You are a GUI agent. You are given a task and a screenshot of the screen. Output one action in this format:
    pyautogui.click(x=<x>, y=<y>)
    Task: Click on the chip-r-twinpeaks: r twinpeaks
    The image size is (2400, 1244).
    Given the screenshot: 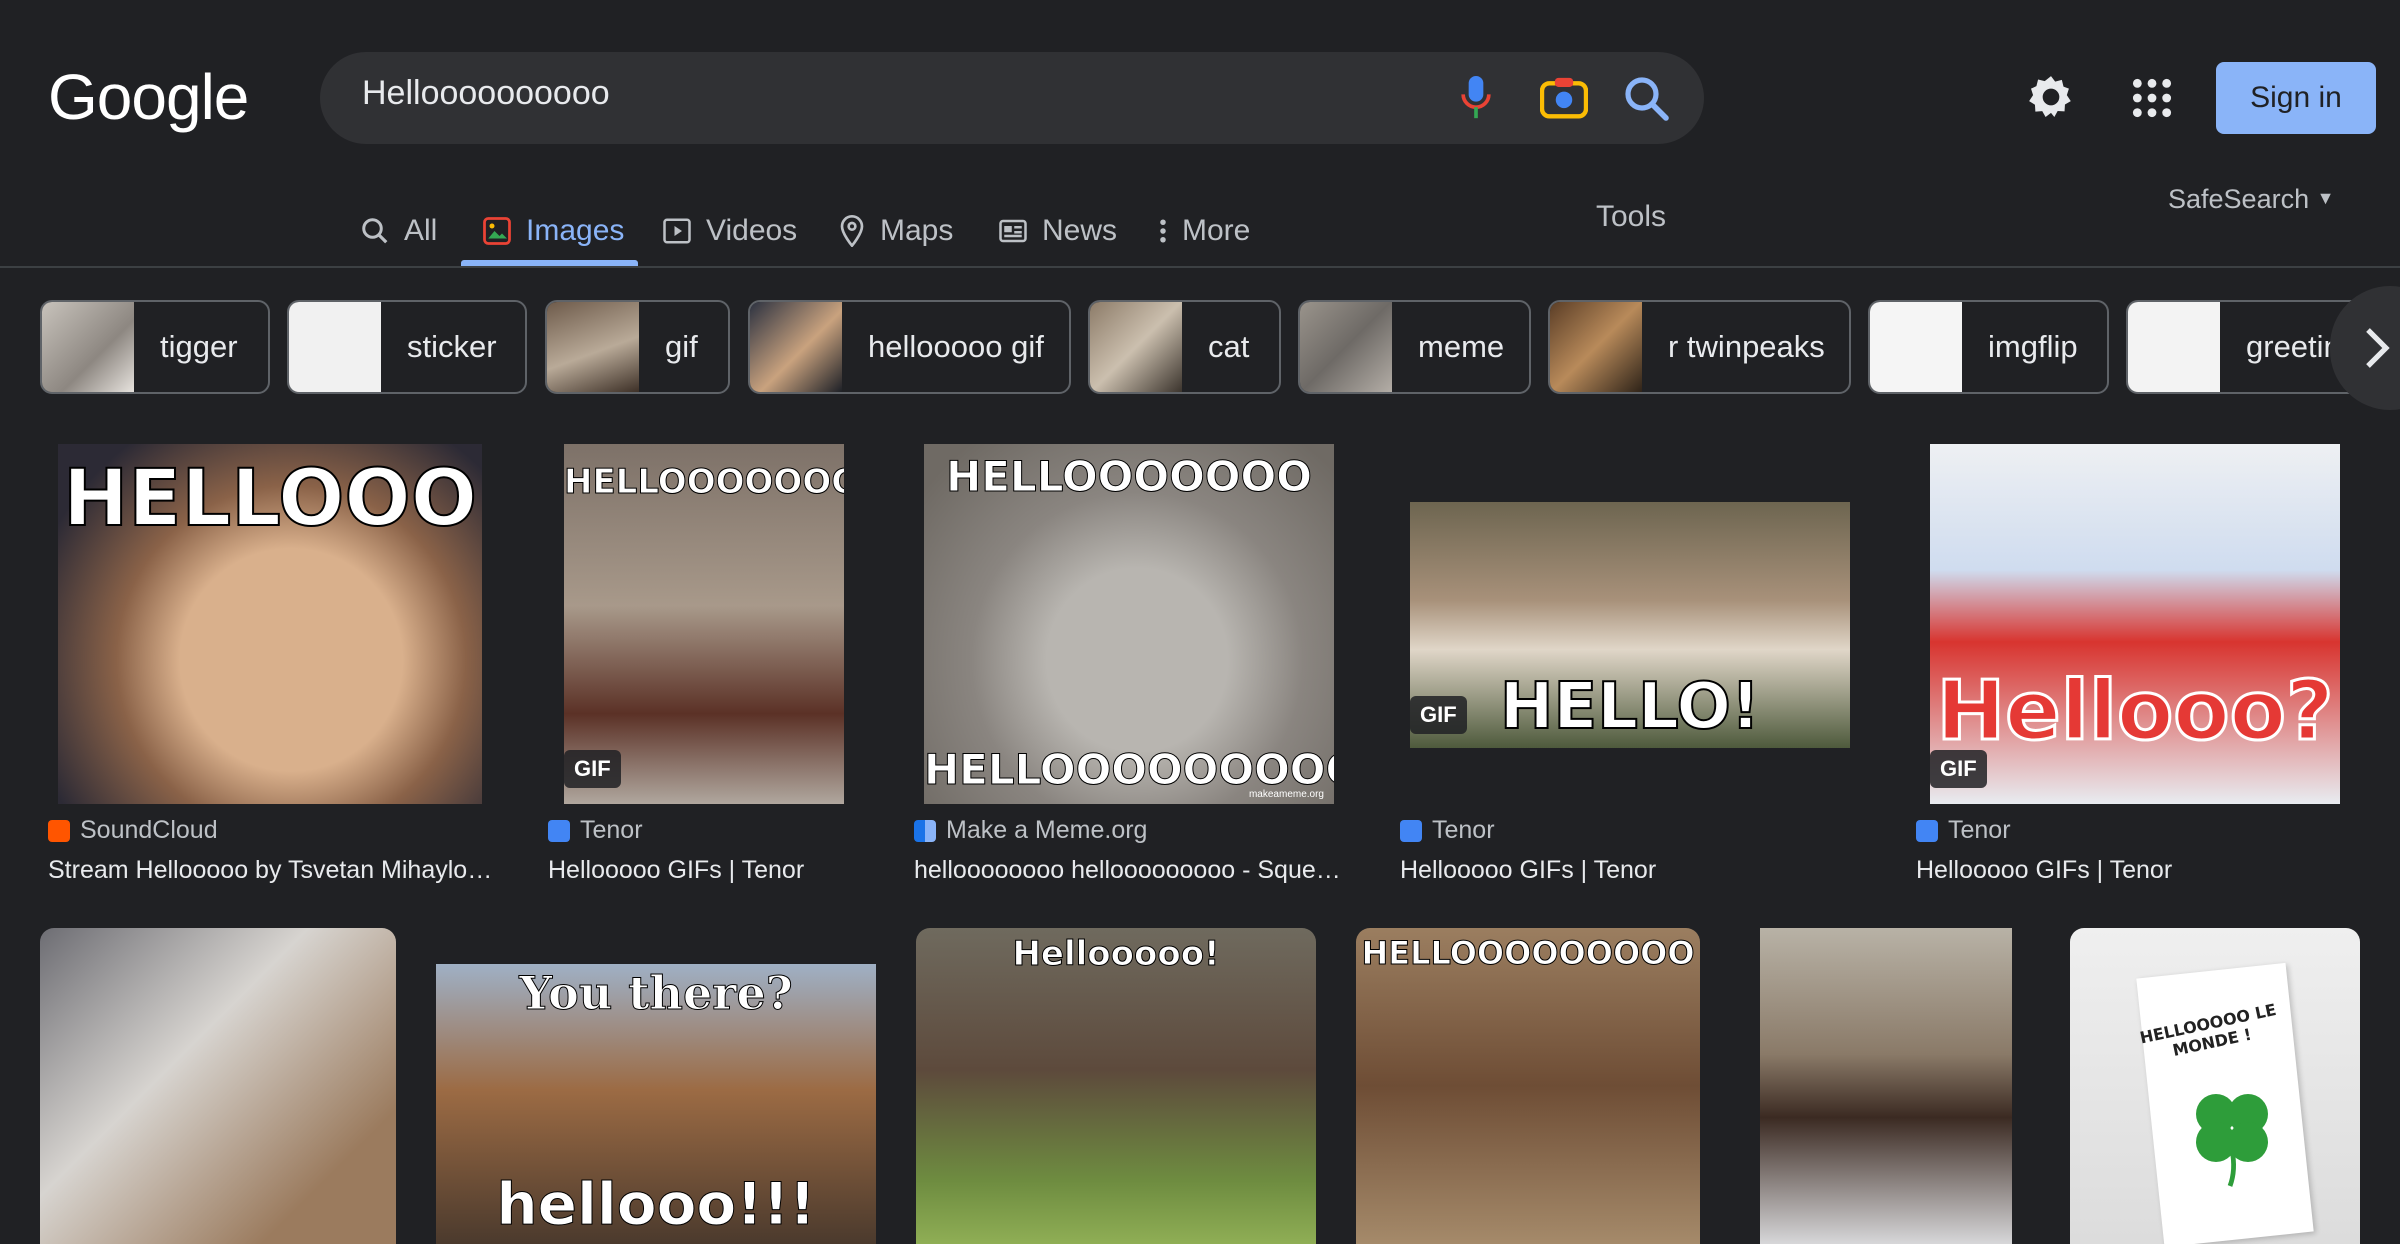 What is the action you would take?
    pyautogui.click(x=1699, y=347)
    